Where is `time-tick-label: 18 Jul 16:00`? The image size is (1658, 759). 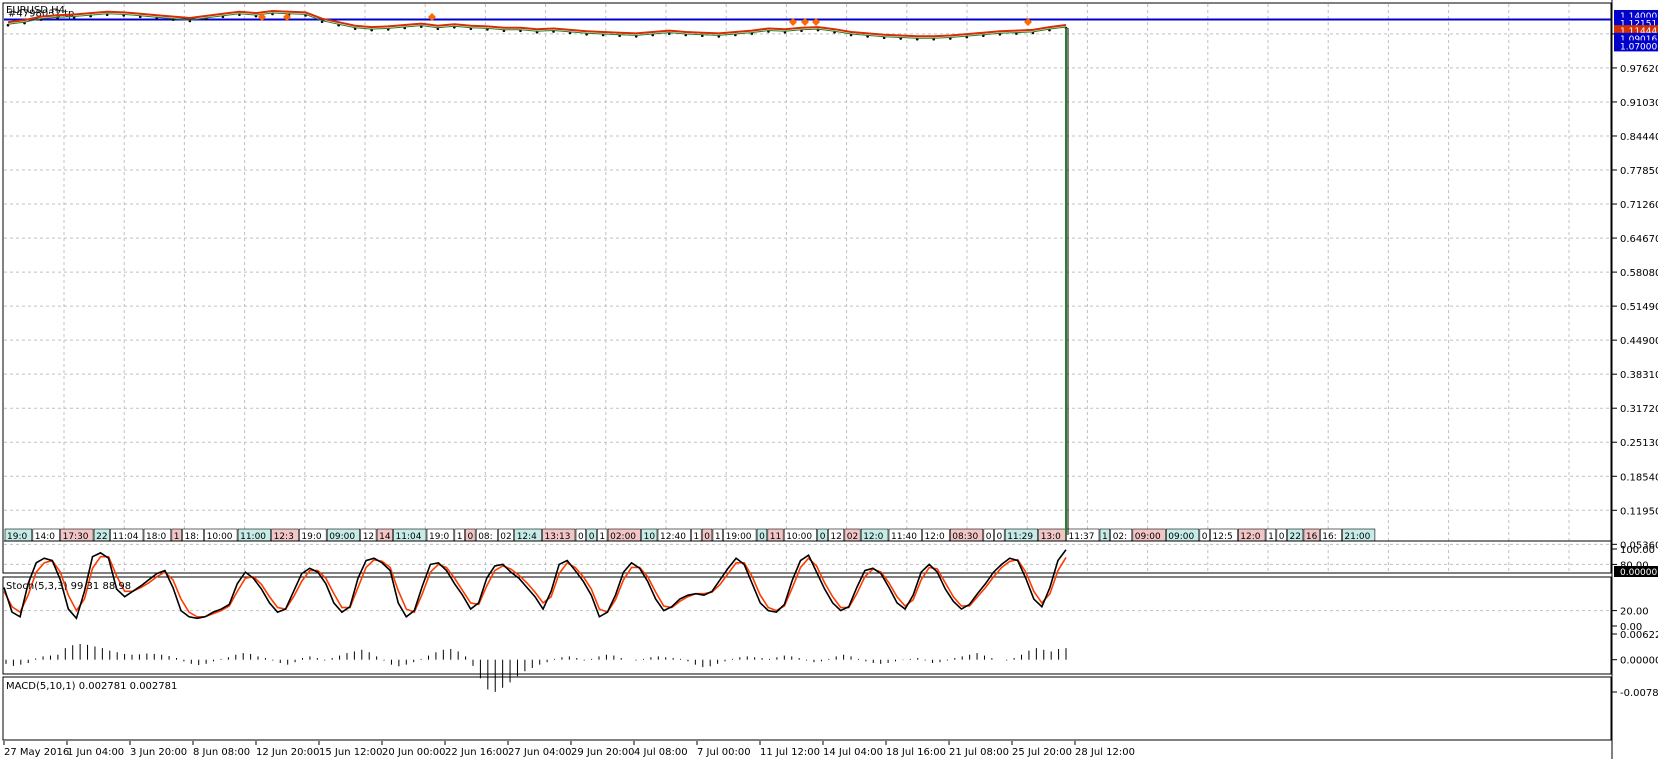 time-tick-label: 18 Jul 16:00 is located at coordinates (916, 752).